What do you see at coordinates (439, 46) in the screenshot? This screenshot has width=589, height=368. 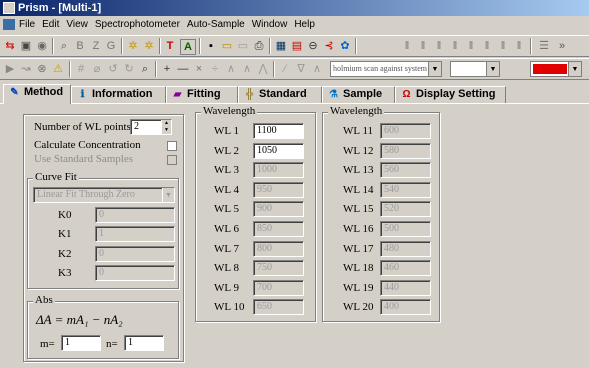 I see `channel-3-icon: ǁ` at bounding box center [439, 46].